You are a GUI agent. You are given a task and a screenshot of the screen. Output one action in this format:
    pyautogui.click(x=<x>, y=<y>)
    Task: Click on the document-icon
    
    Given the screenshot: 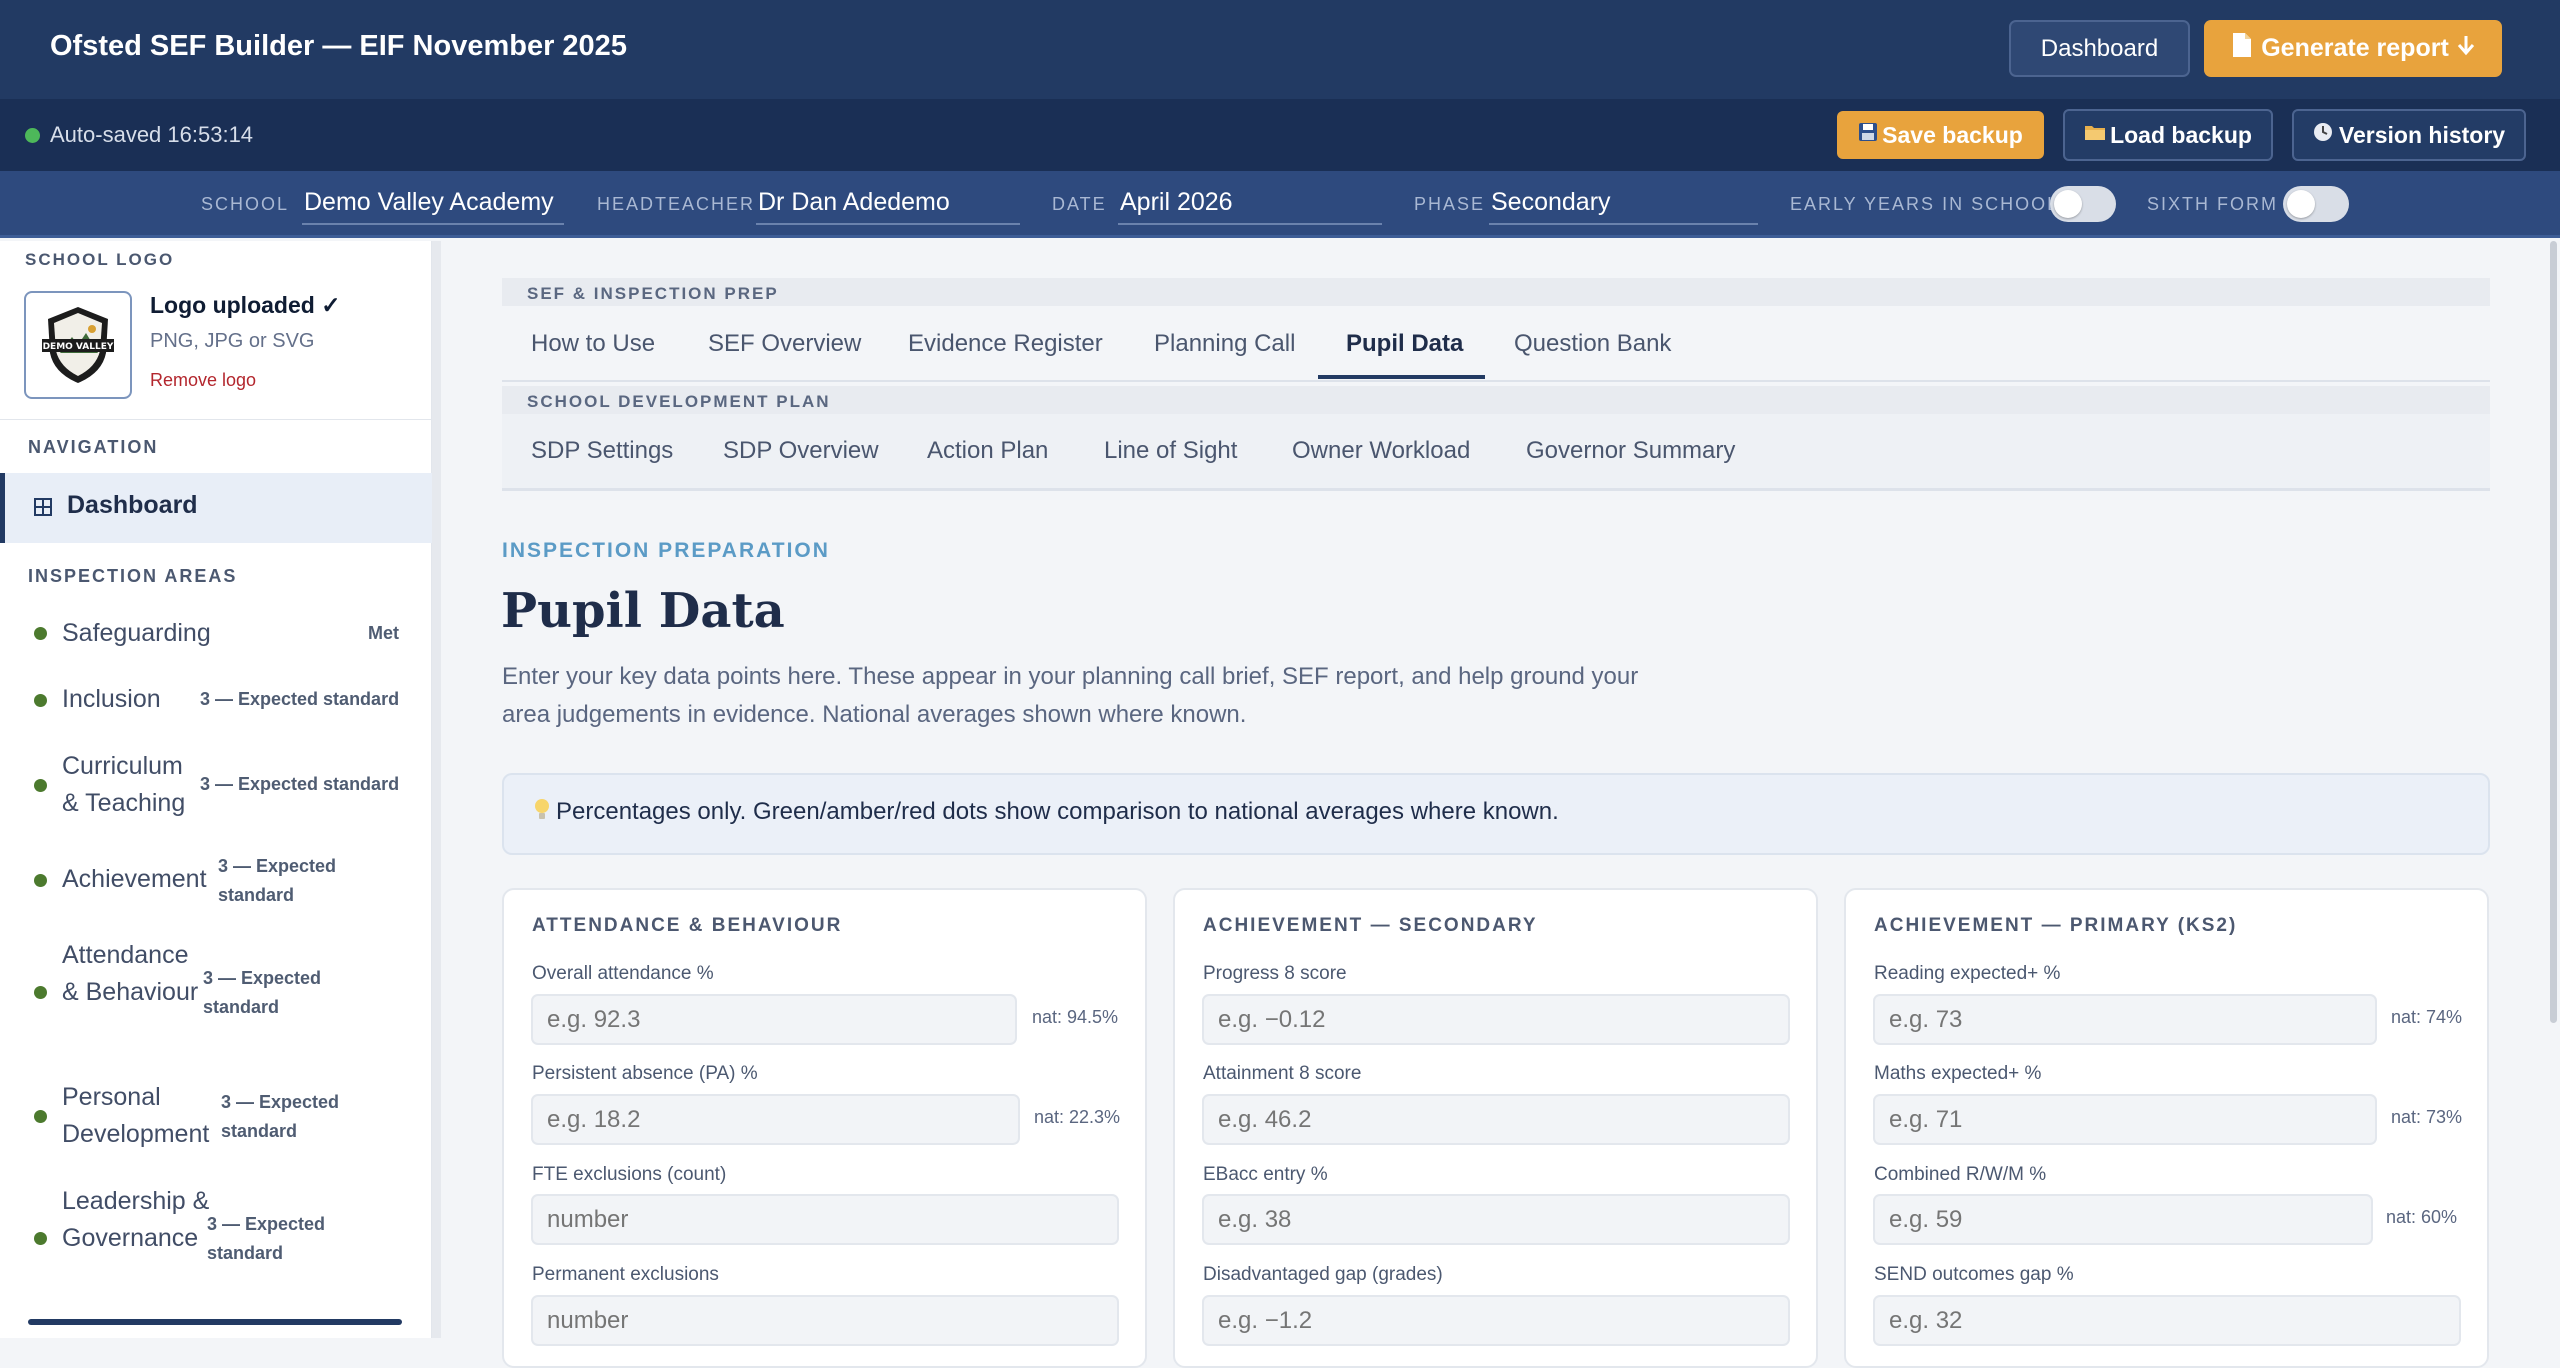 What is the action you would take?
    pyautogui.click(x=2242, y=48)
    